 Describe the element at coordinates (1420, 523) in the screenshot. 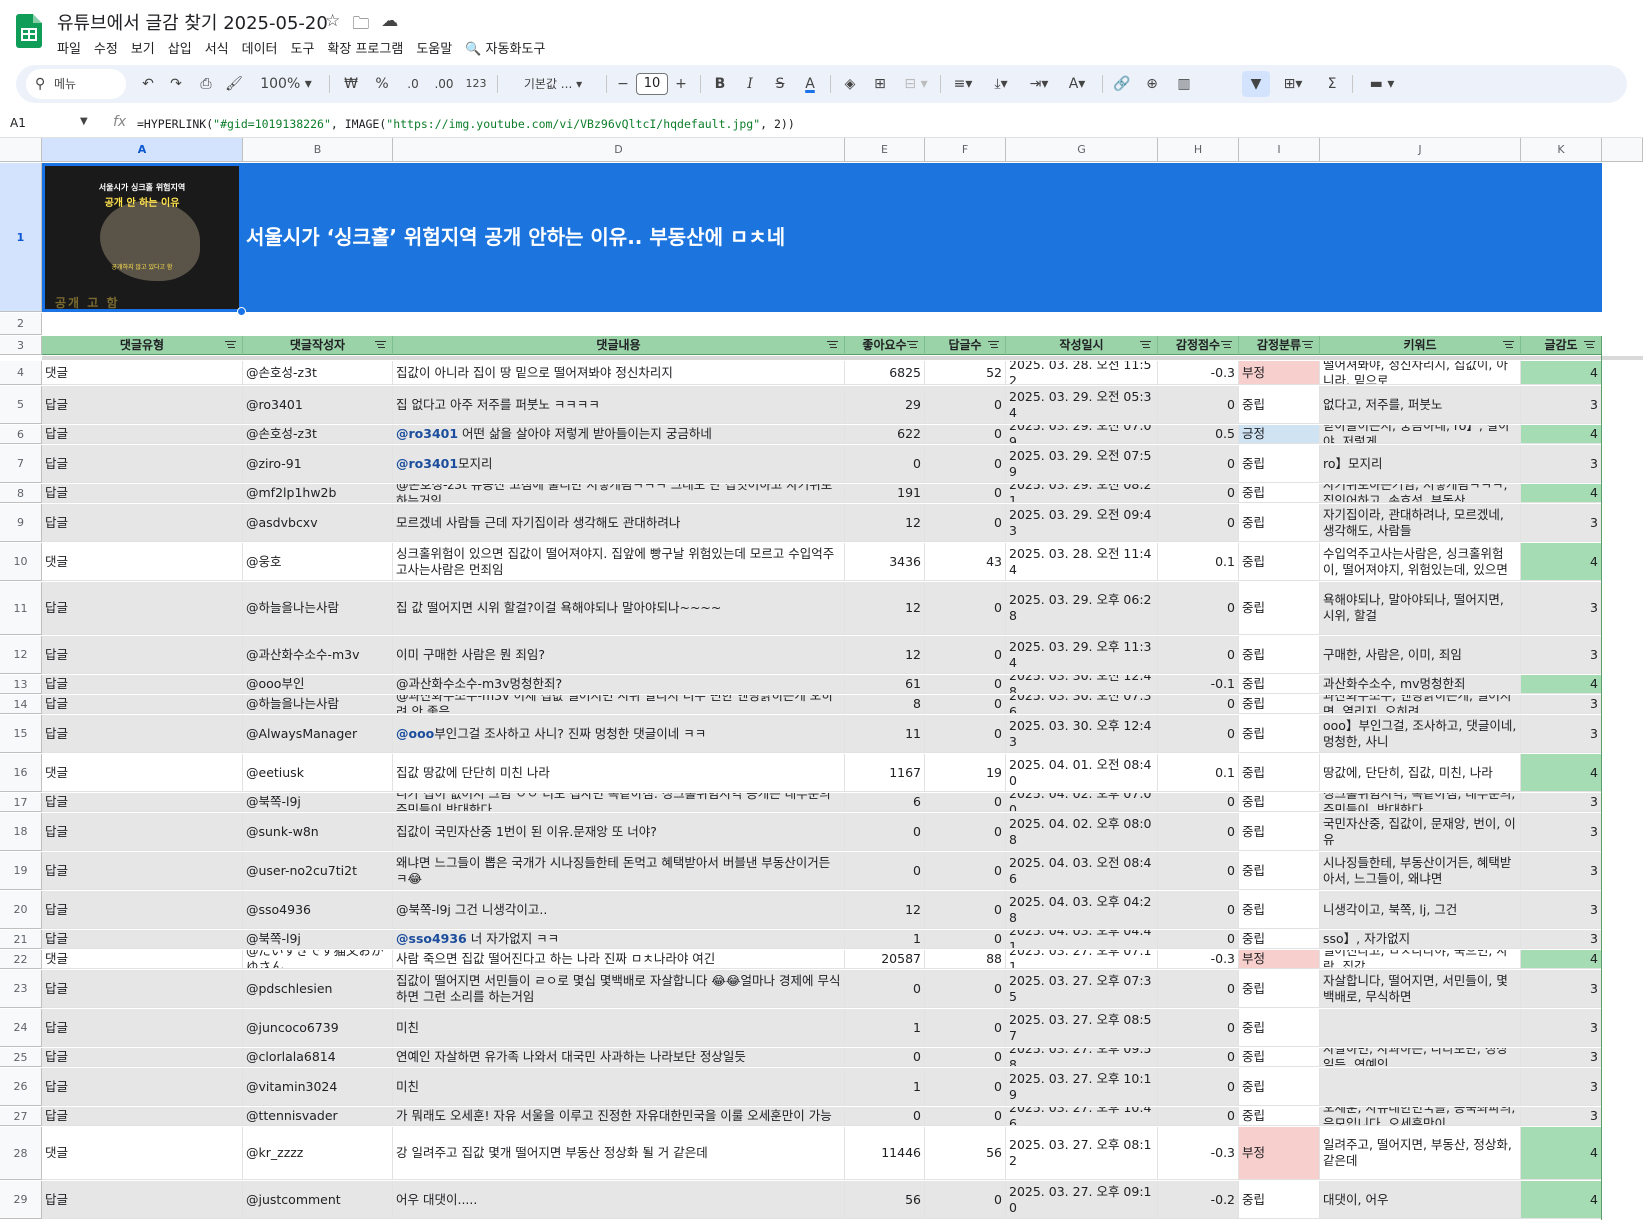

I see `cell-kw: 자기집이라, 관대하려나, 모르겠네, 생각해도, 사람들` at that location.